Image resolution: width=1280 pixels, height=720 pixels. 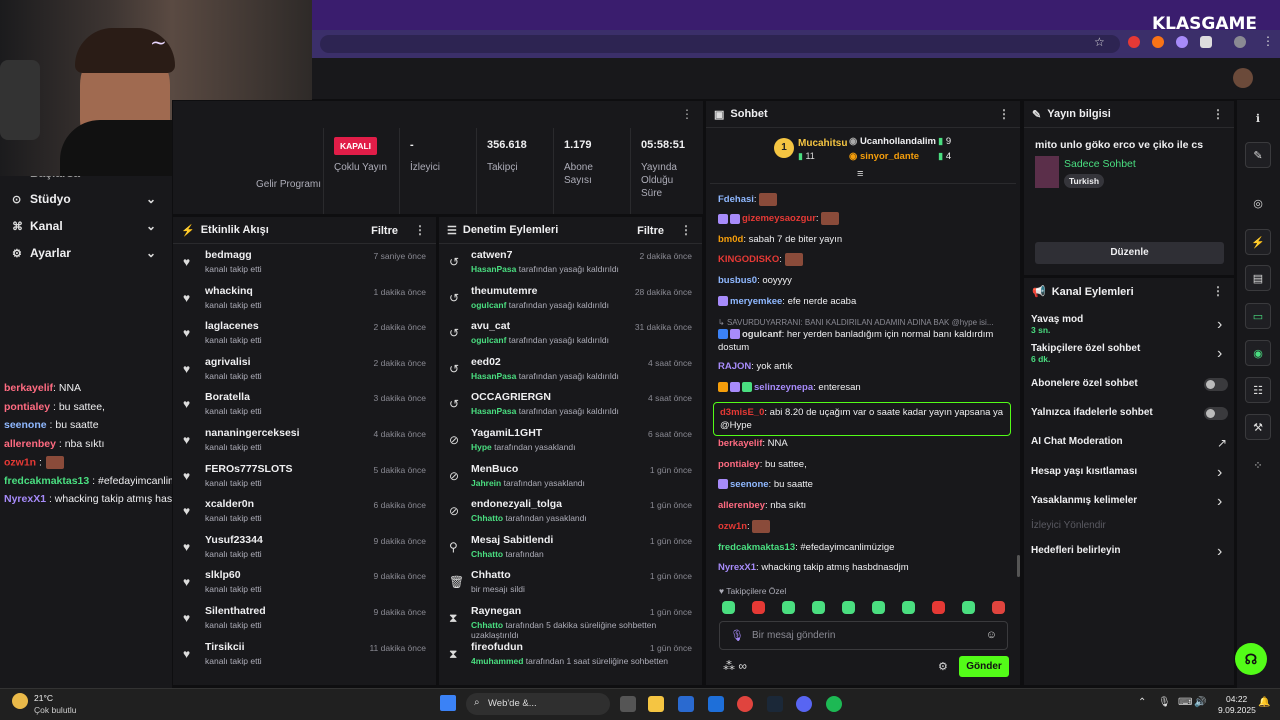 I want to click on chat-username: pontialey, so click(x=739, y=464).